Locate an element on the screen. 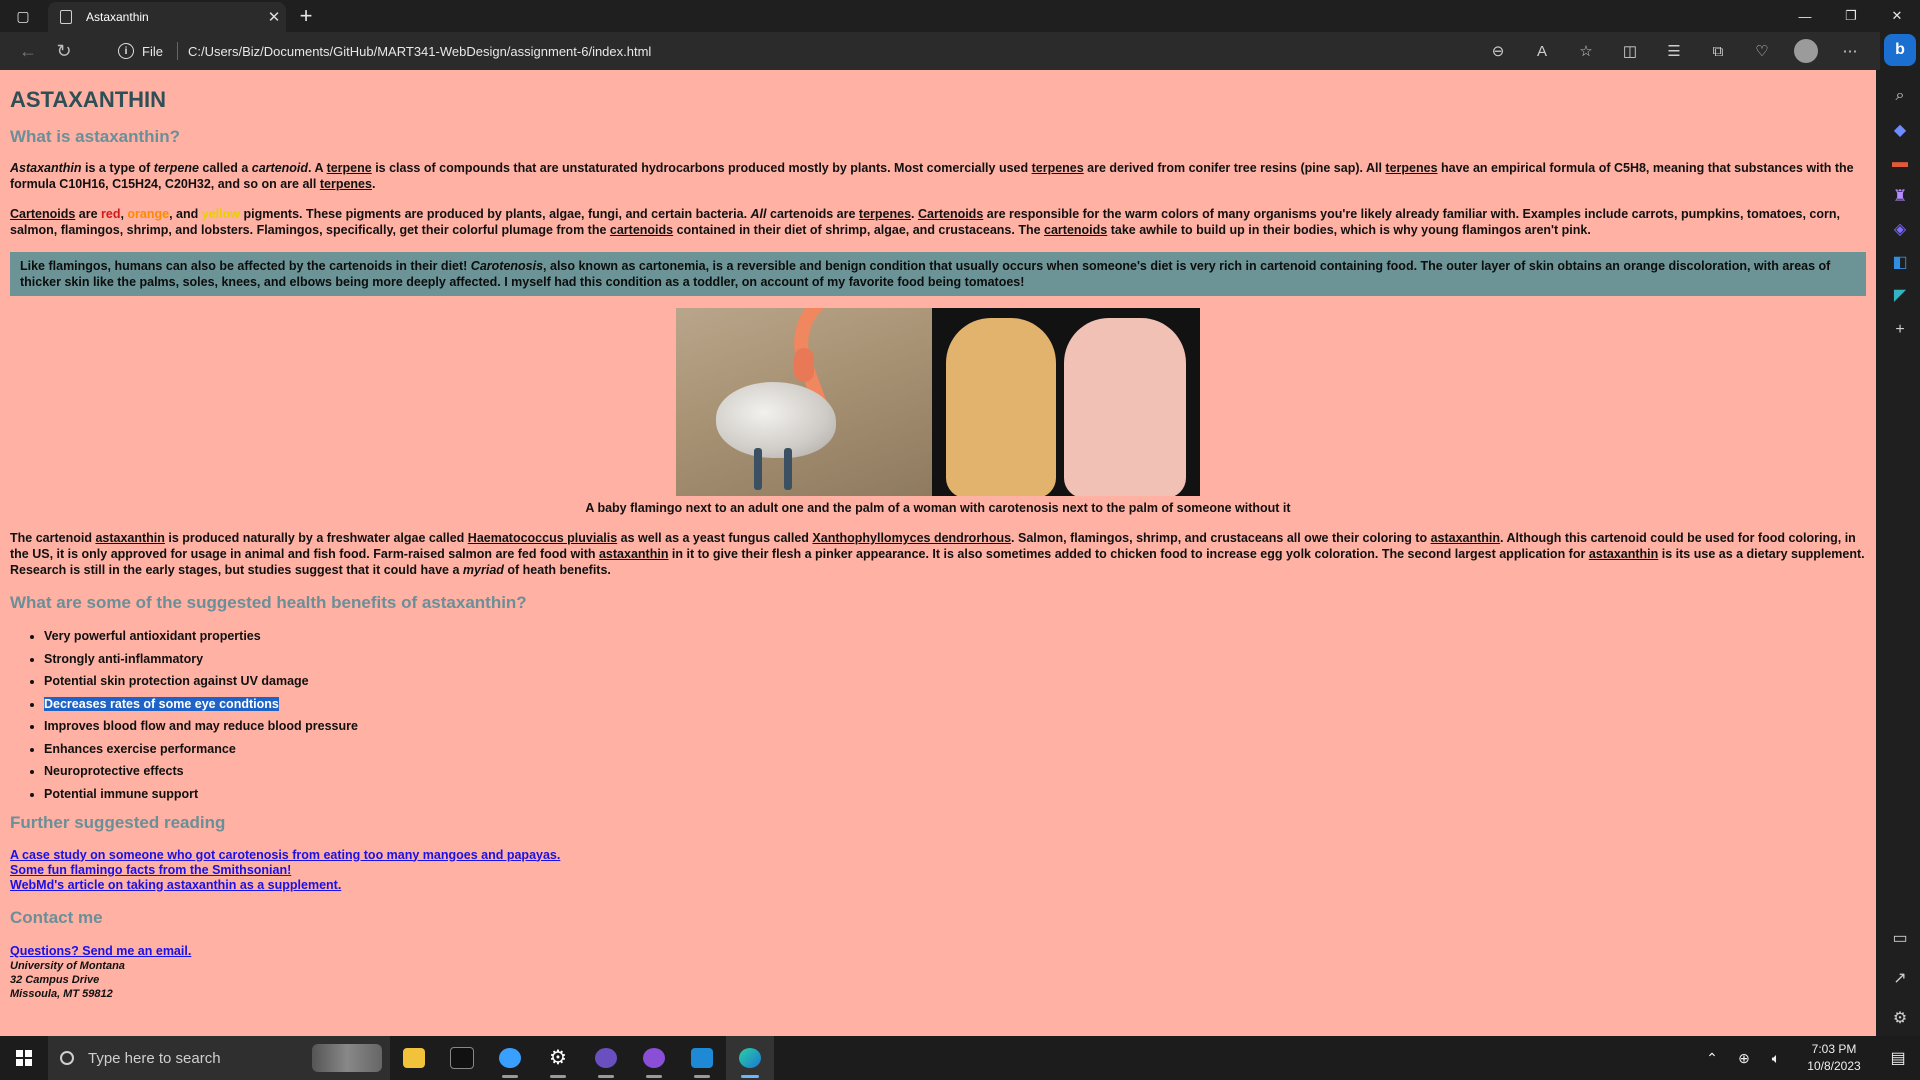  minimize-button: — is located at coordinates (1805, 16).